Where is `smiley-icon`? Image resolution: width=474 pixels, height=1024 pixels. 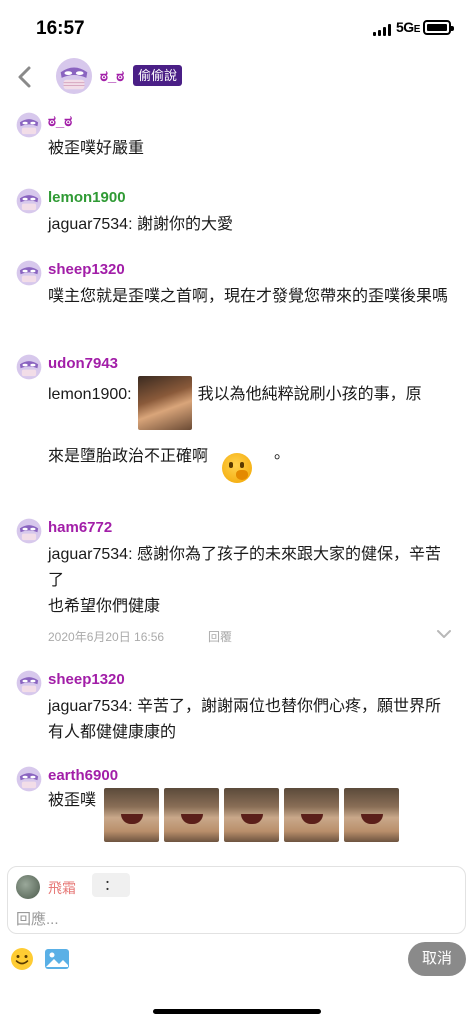
smiley-icon is located at coordinates (22, 959).